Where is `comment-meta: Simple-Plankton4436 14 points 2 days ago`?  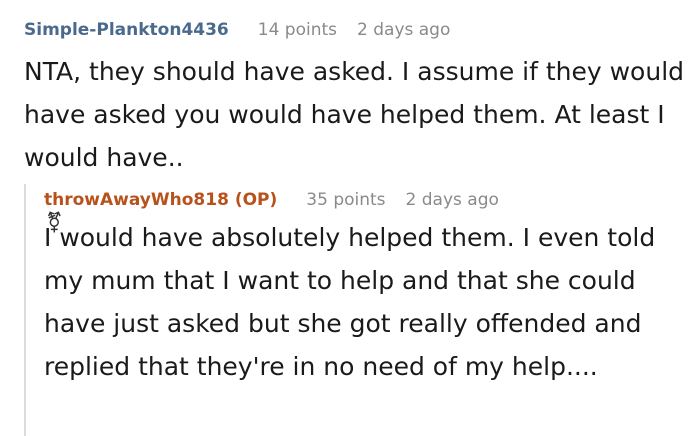 comment-meta: Simple-Plankton4436 14 points 2 days ago is located at coordinates (359, 30).